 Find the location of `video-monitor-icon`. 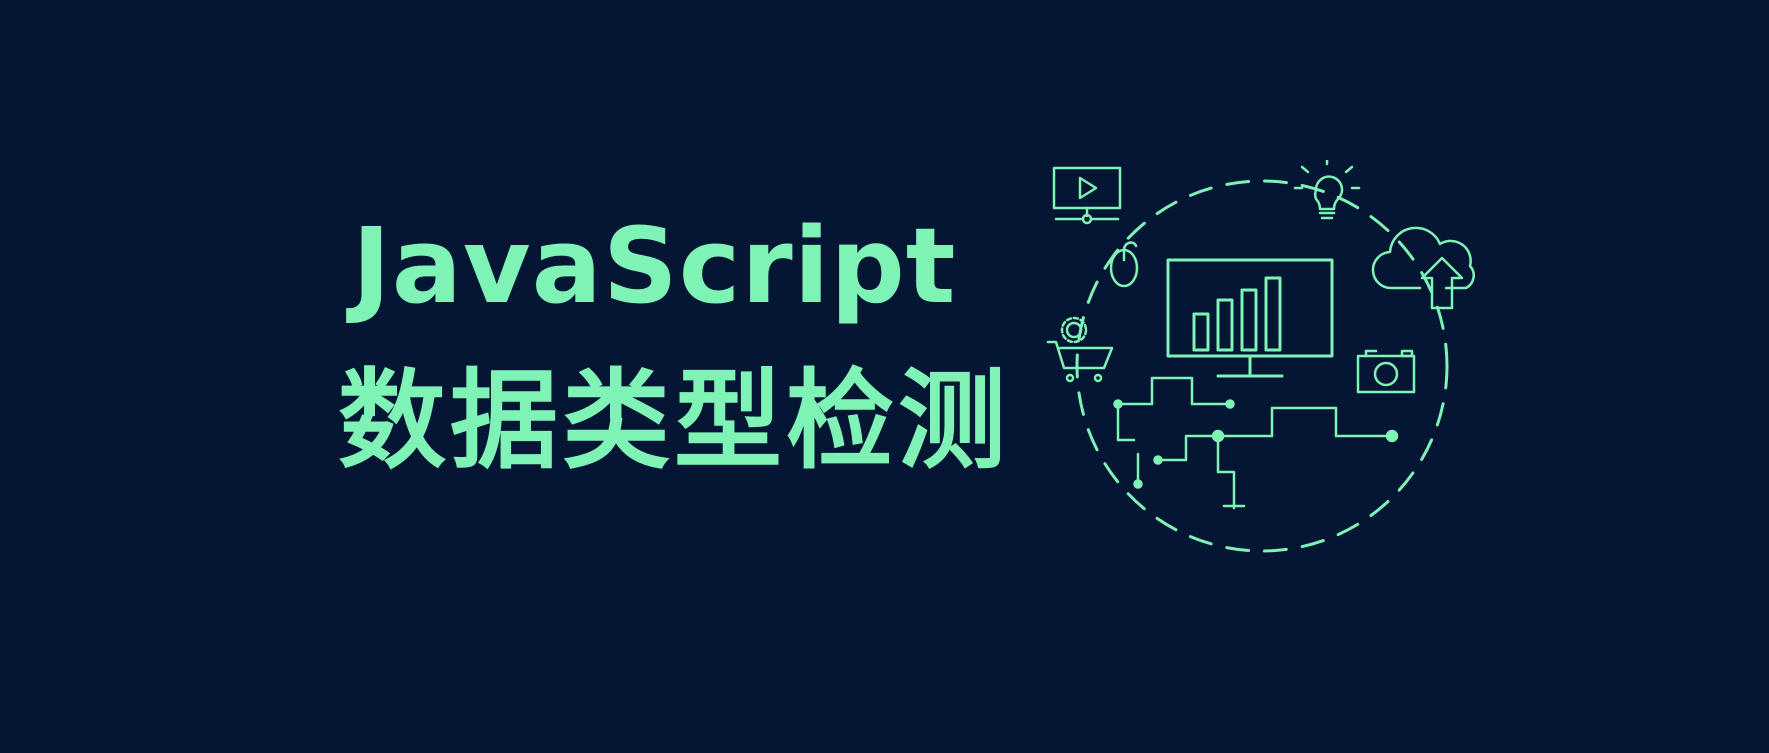

video-monitor-icon is located at coordinates (1087, 195).